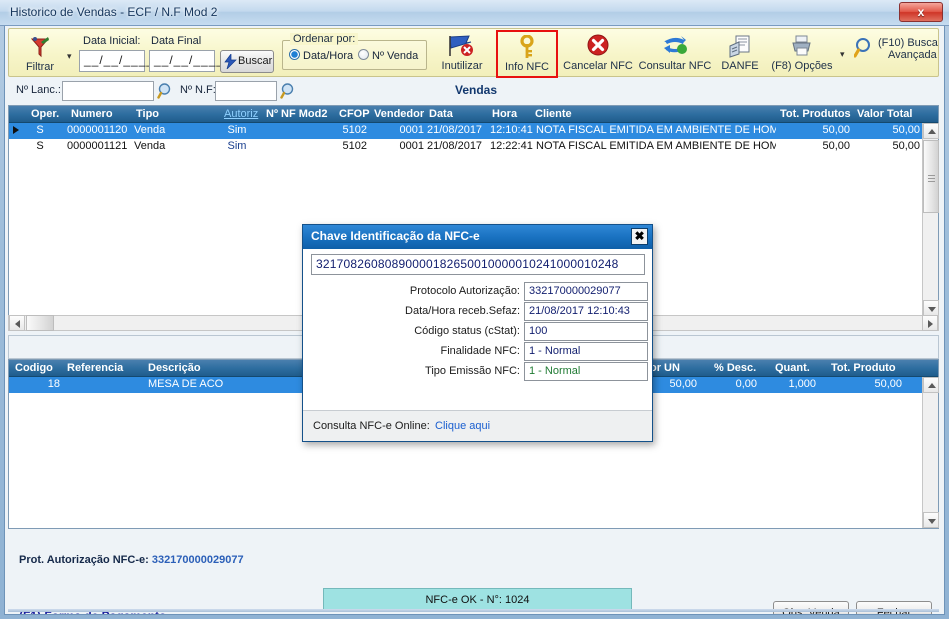  Describe the element at coordinates (114, 12) in the screenshot. I see `window-title: Historico de Vendas - ECF / N.F Mod 2` at that location.